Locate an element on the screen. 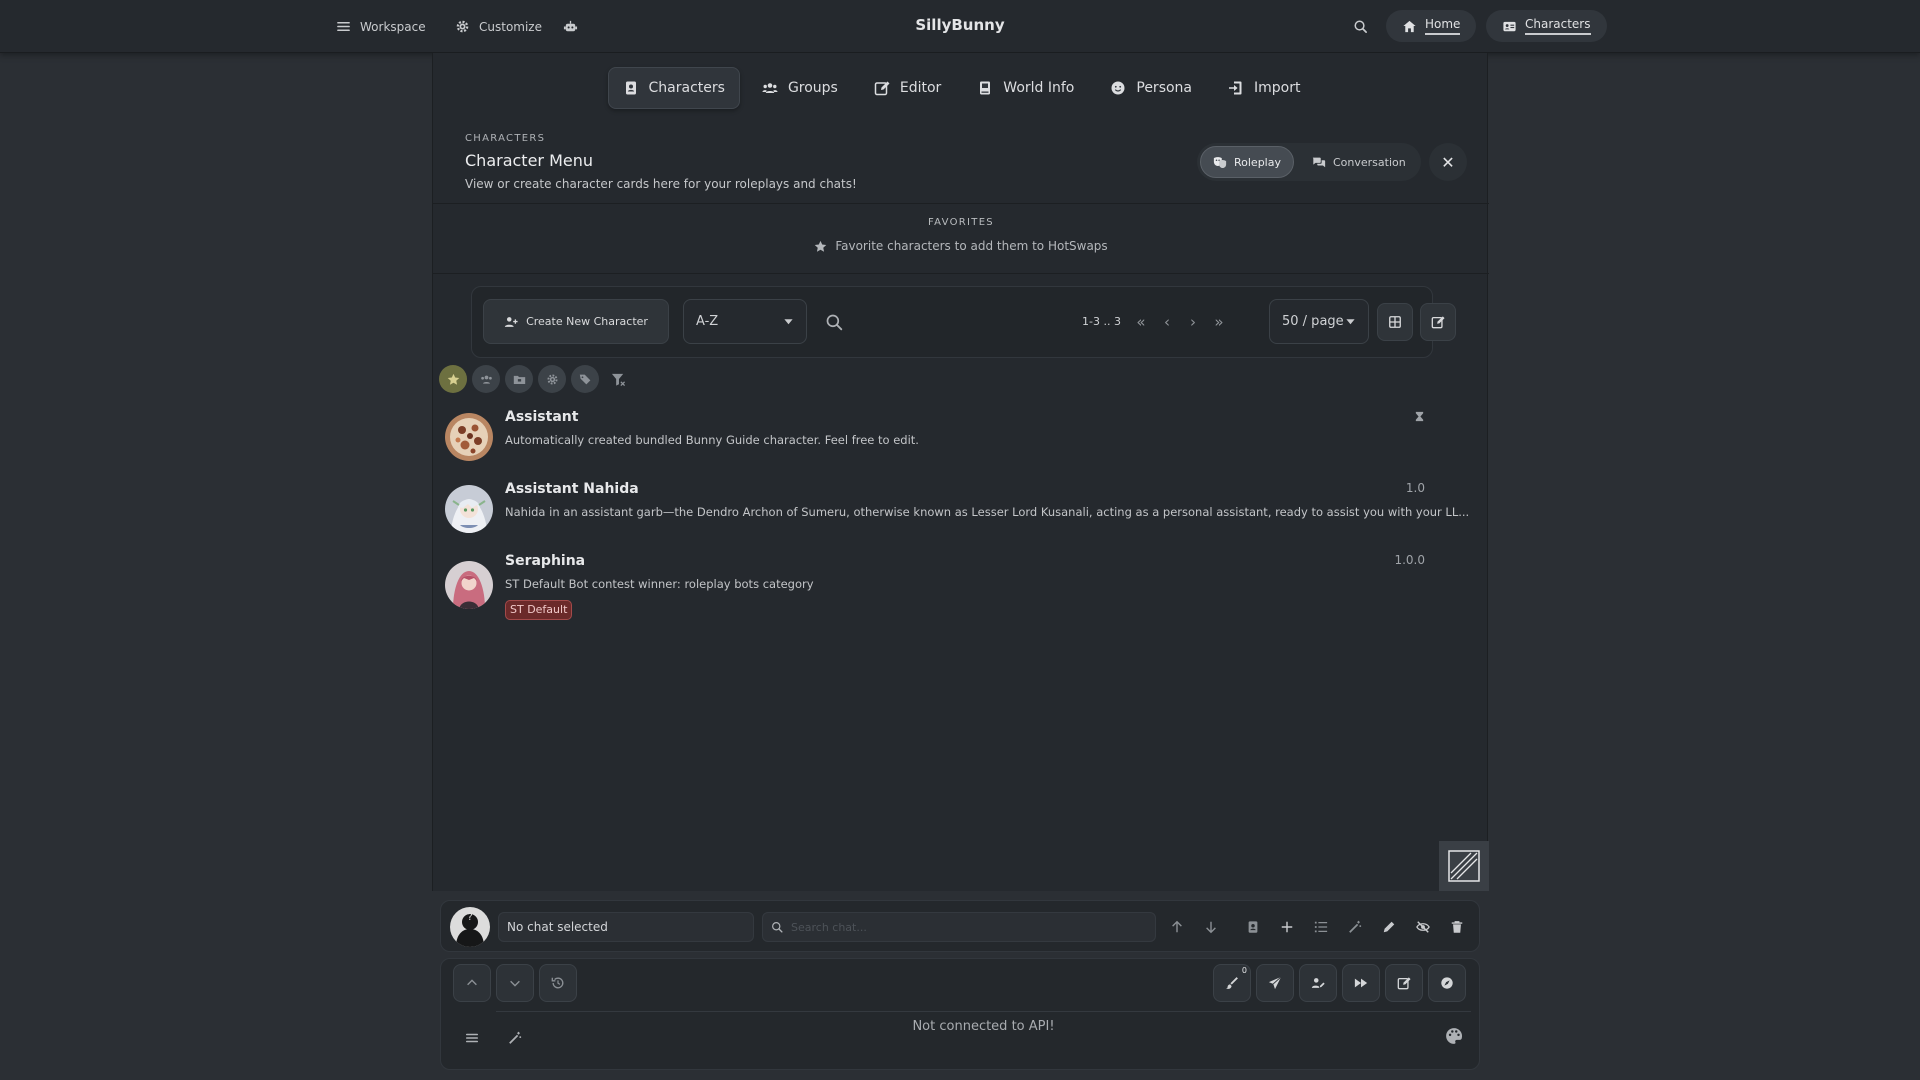  first-page-button: « is located at coordinates (1141, 322).